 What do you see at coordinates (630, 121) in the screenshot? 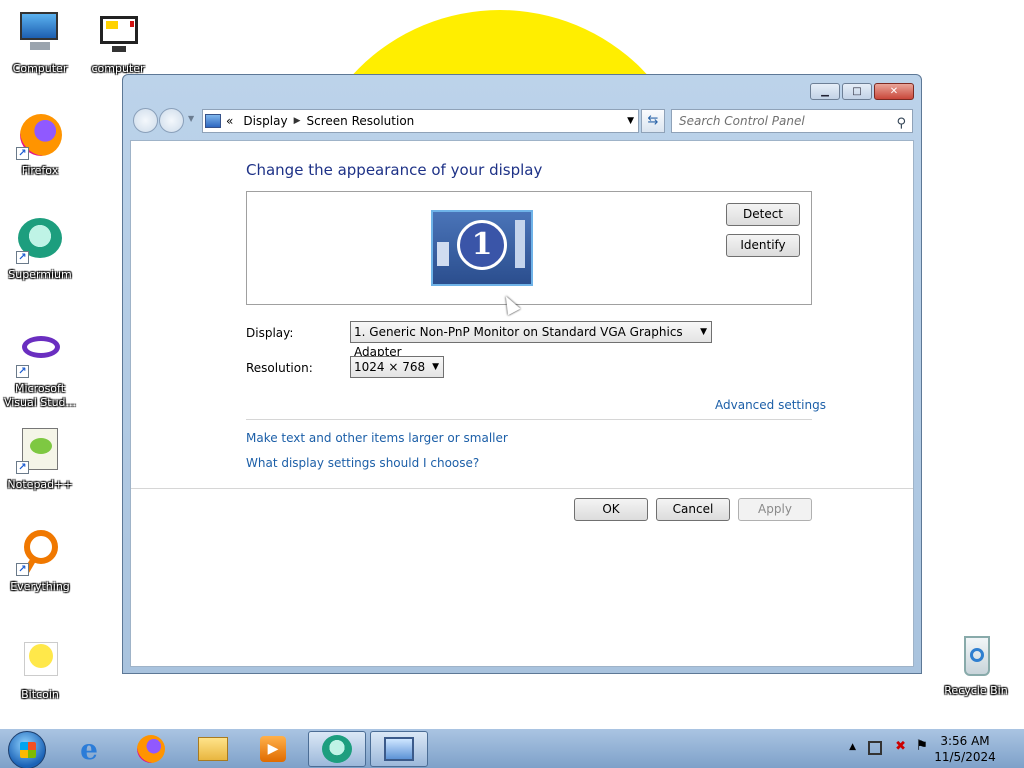
I see `address-dropdown-icon: ▼` at bounding box center [630, 121].